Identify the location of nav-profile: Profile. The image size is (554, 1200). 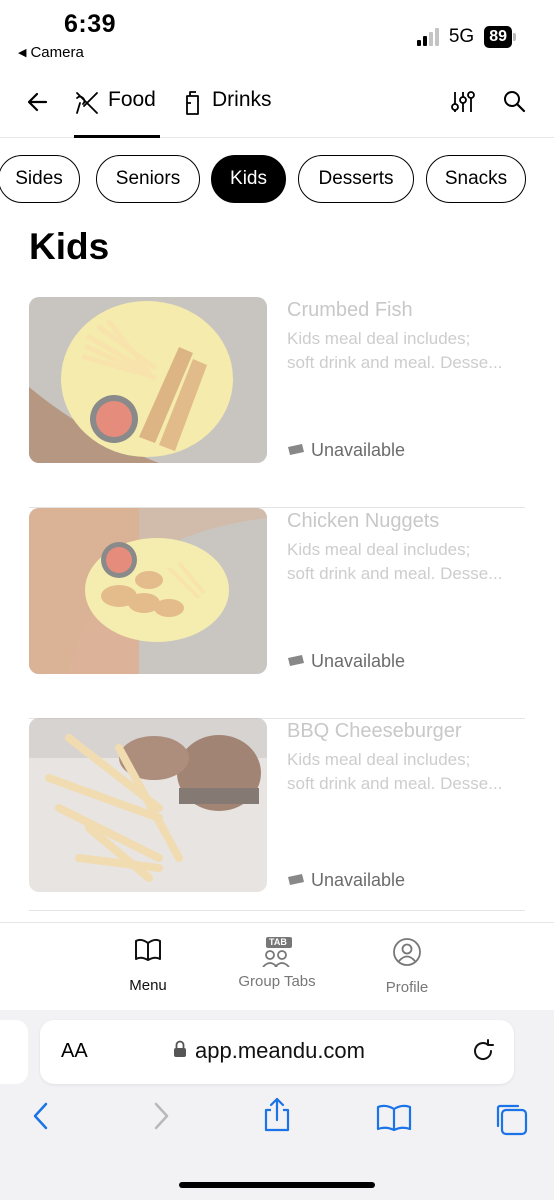
(407, 966).